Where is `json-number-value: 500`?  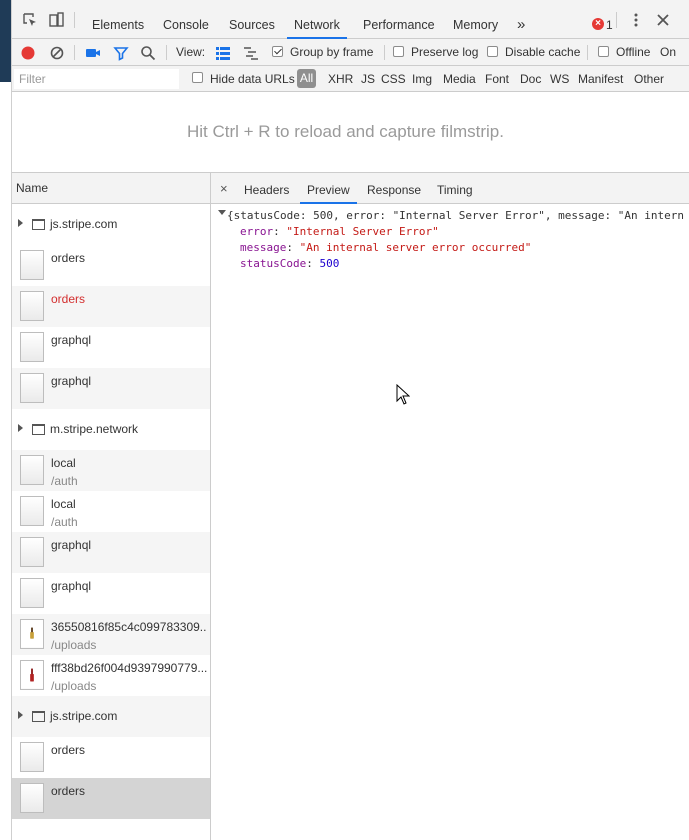
json-number-value: 500 is located at coordinates (329, 263).